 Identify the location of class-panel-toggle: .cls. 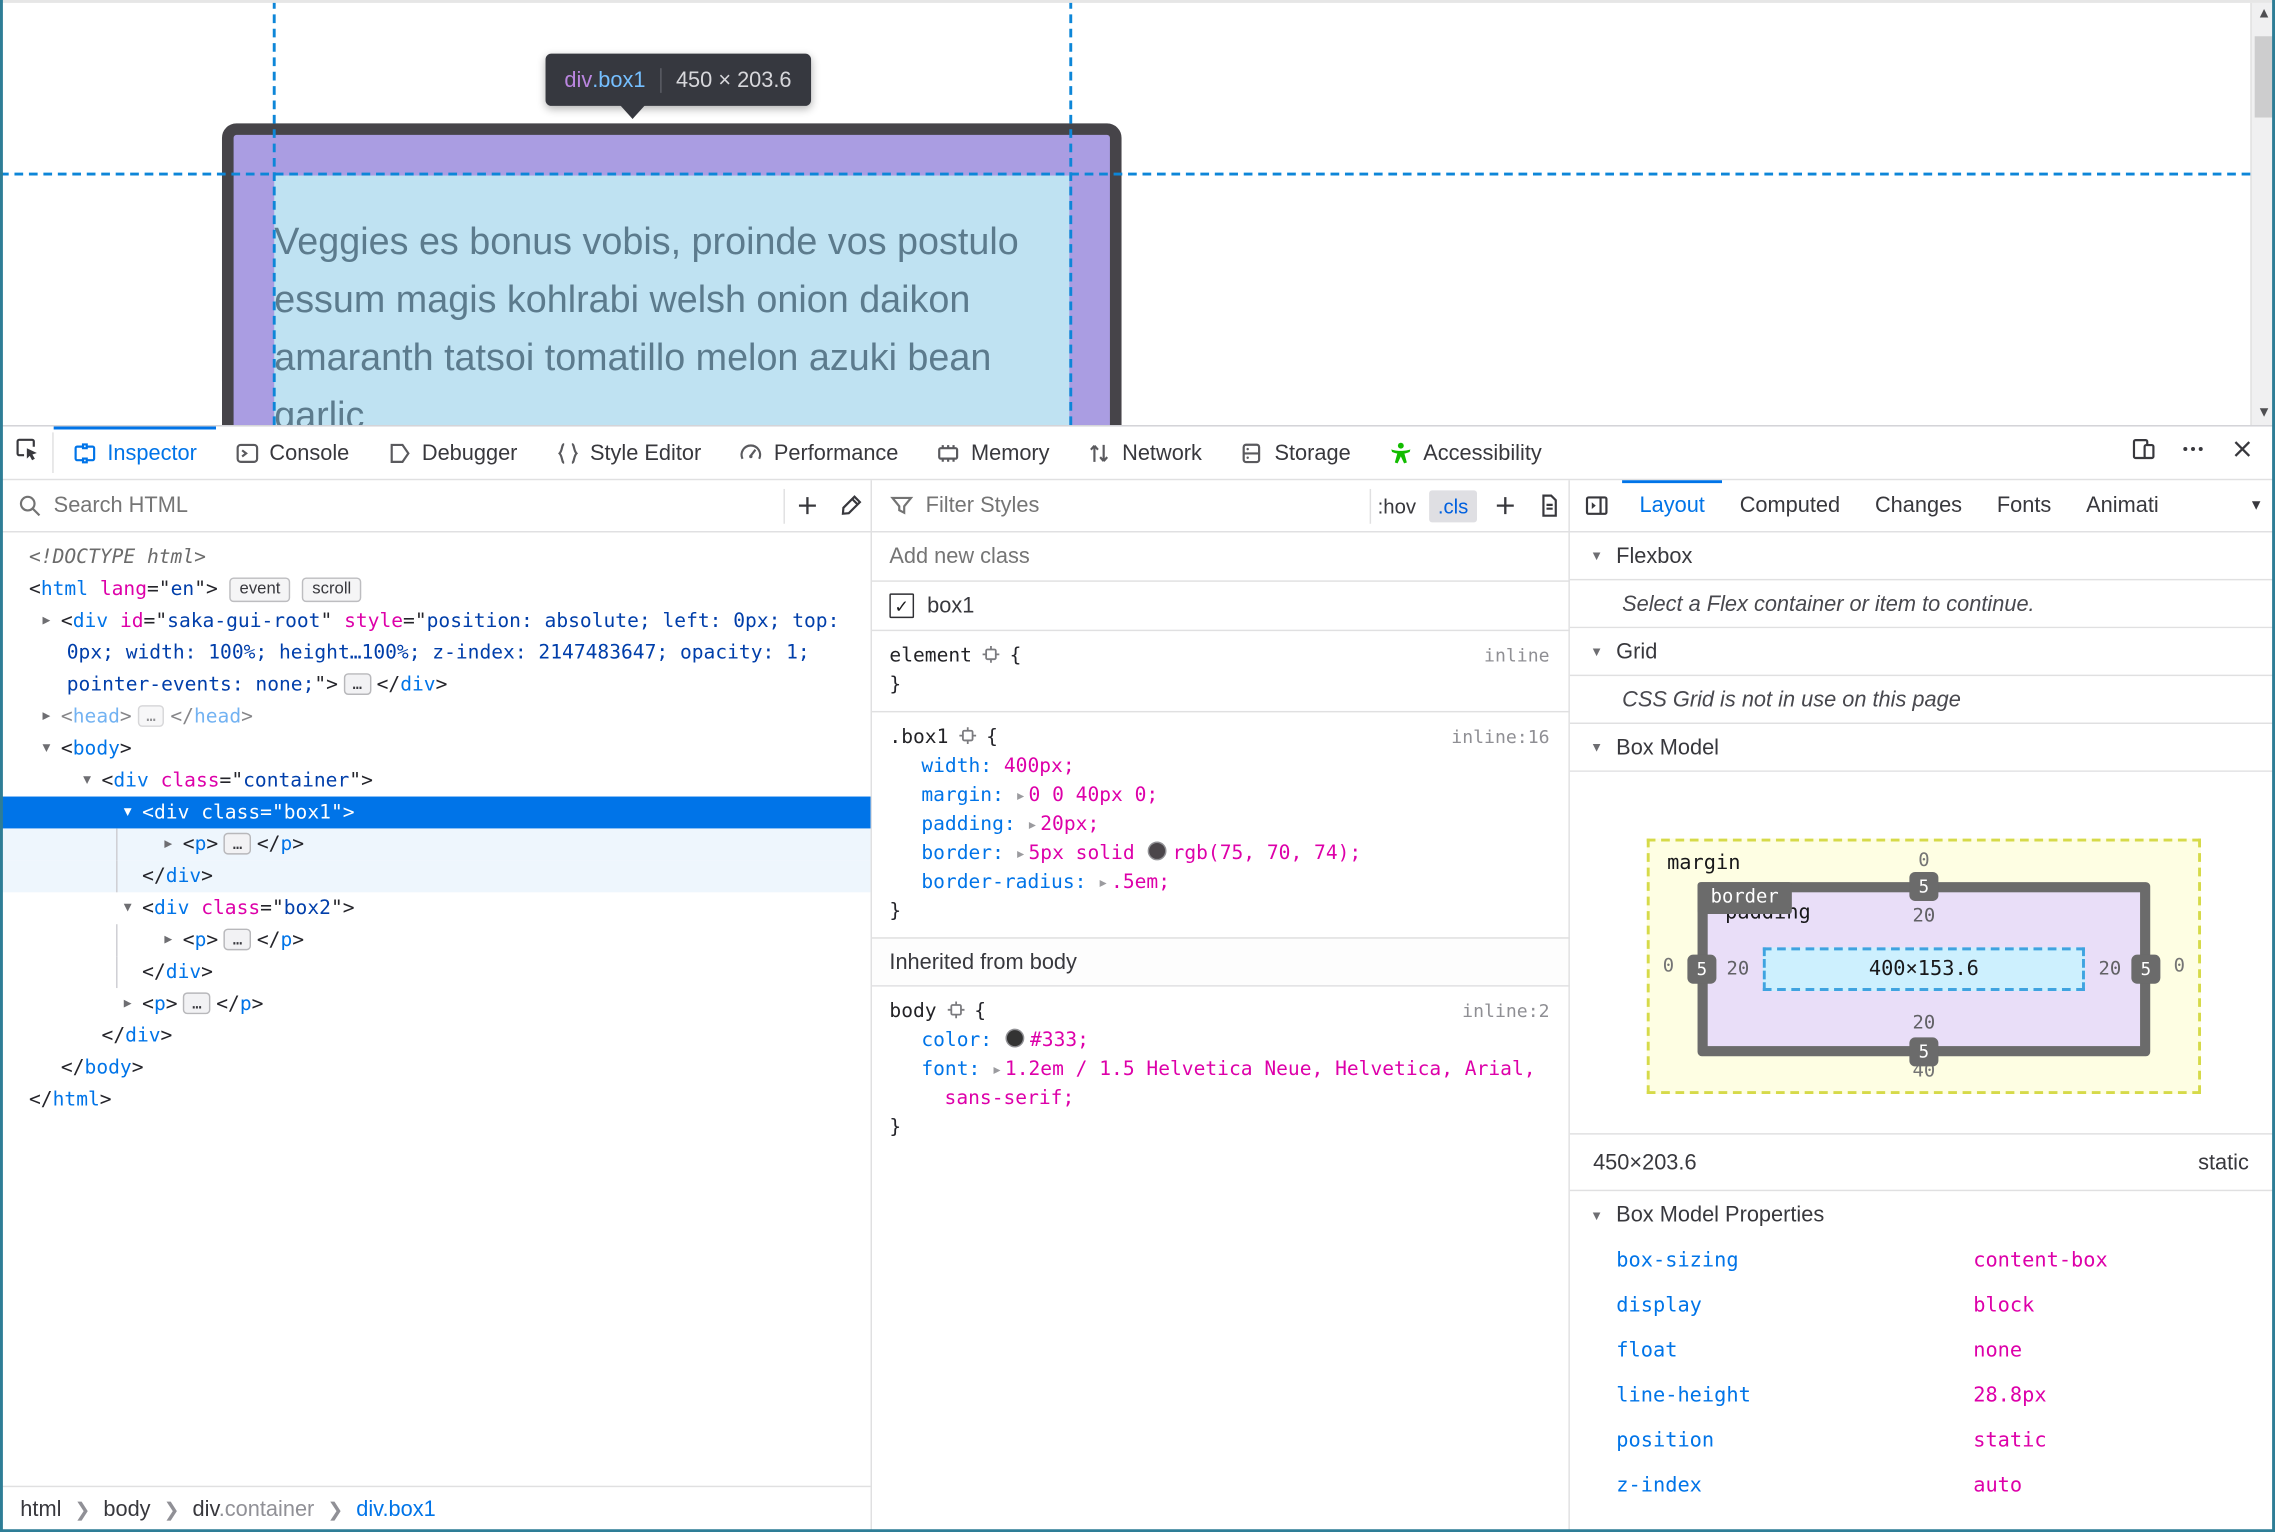
(1453, 505).